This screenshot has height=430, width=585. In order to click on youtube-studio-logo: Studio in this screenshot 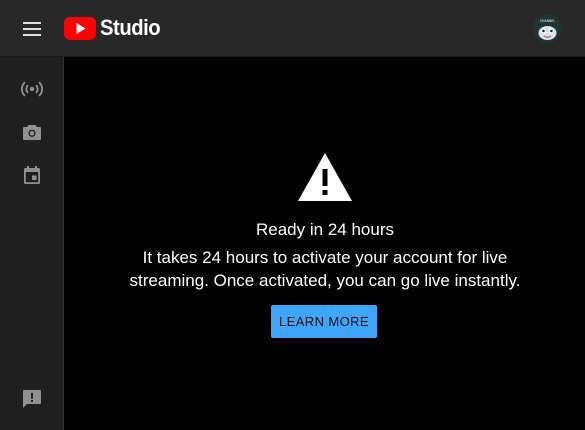, I will do `click(114, 27)`.